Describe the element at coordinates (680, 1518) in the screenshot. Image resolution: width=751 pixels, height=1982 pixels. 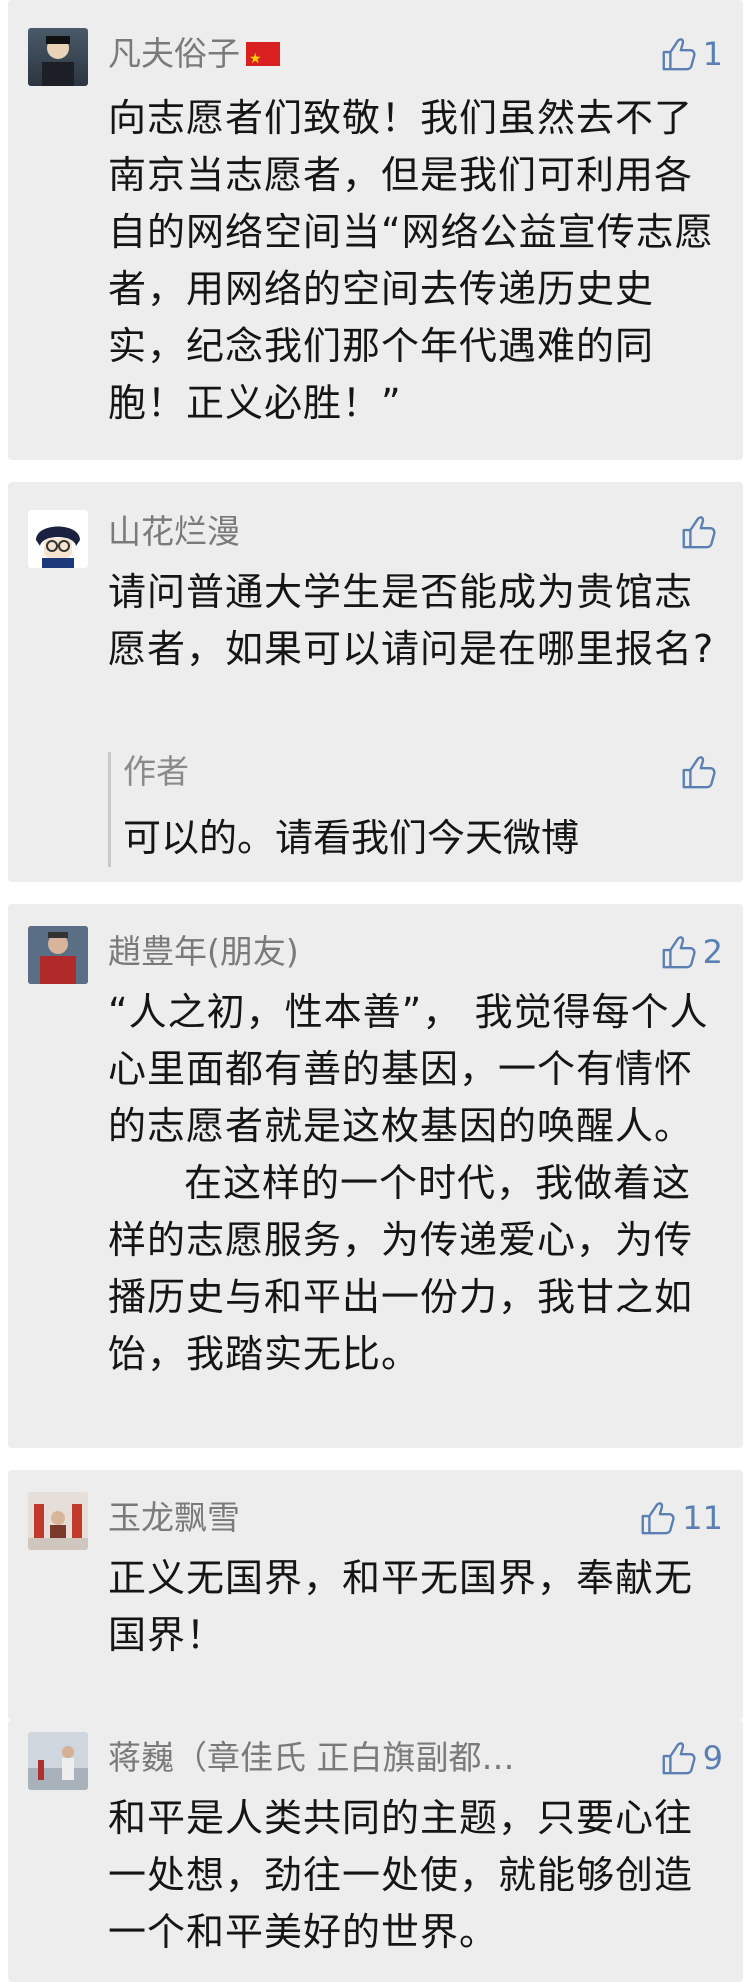
I see `like-button: 11` at that location.